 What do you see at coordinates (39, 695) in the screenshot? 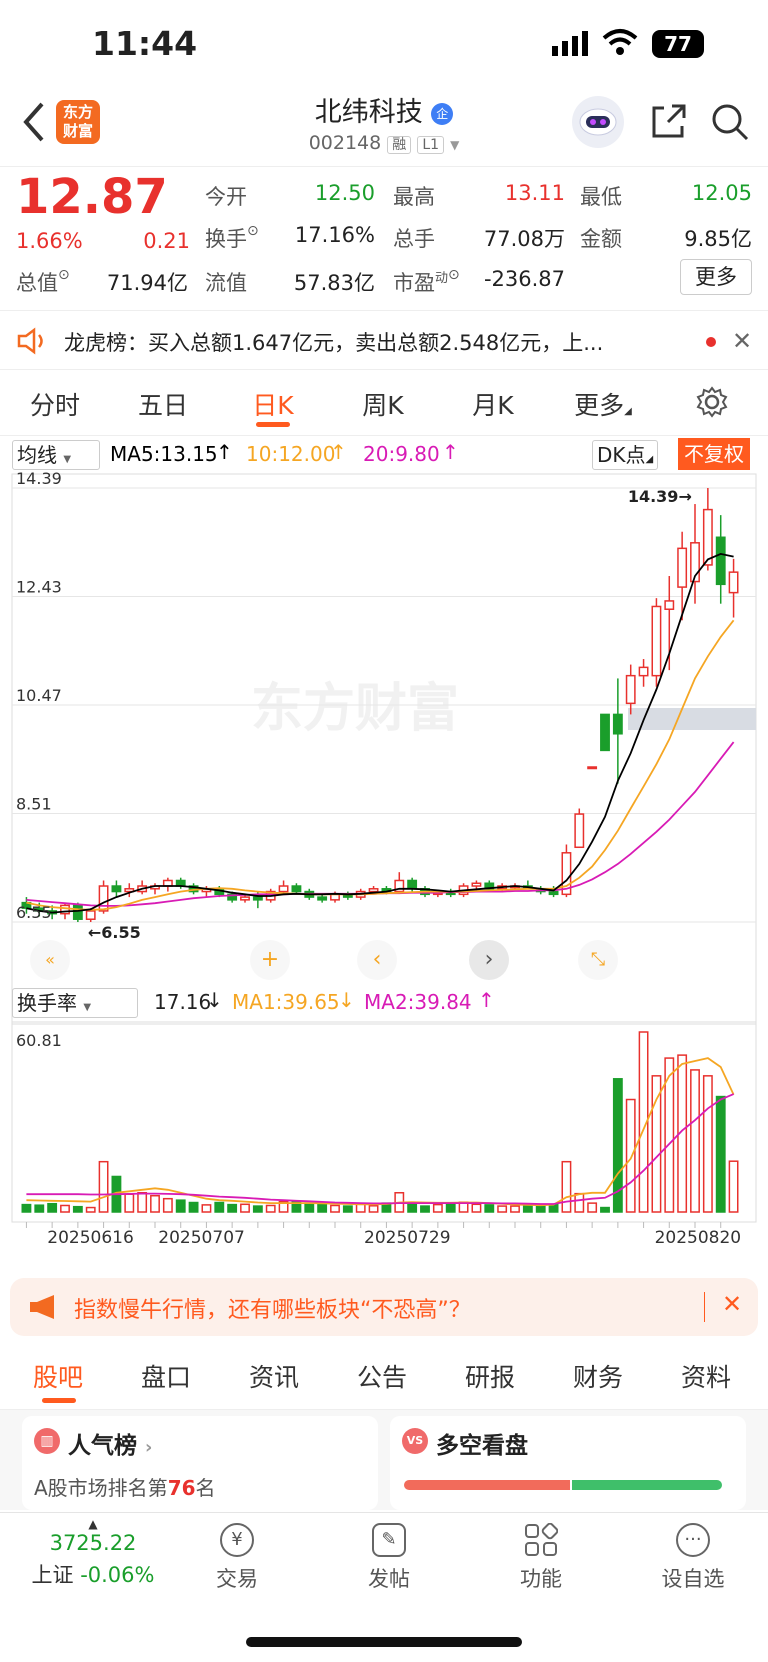
I see `price-axis-label: 10.47` at bounding box center [39, 695].